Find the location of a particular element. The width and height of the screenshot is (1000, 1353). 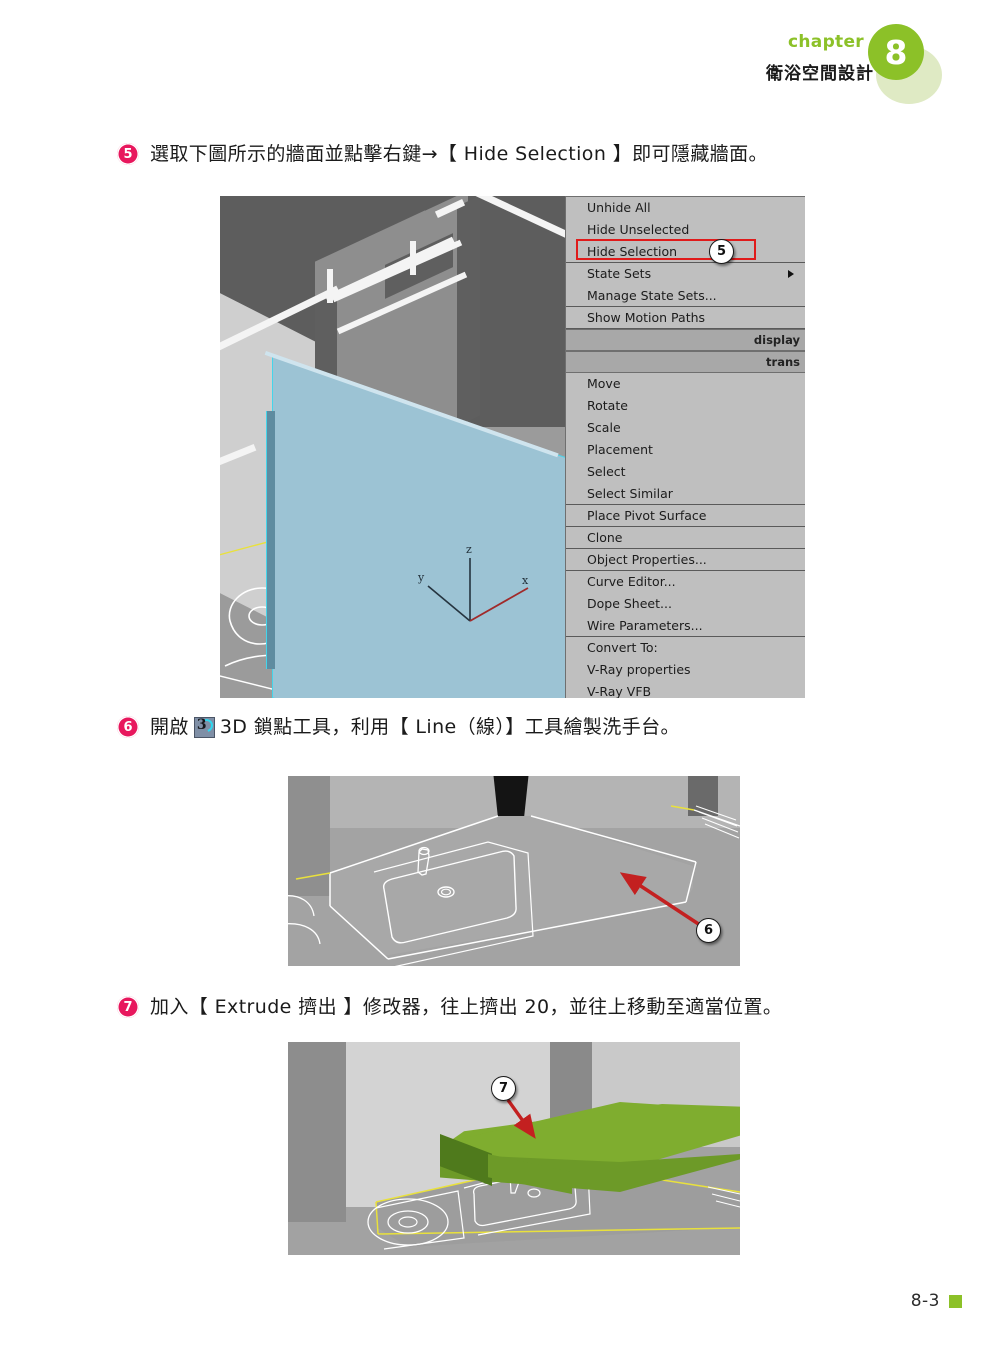

step-6-line: 6 開啟 3 3D 鎖點工具，利用【 Line（線）】工具繪製洗手台。 is located at coordinates (398, 727).